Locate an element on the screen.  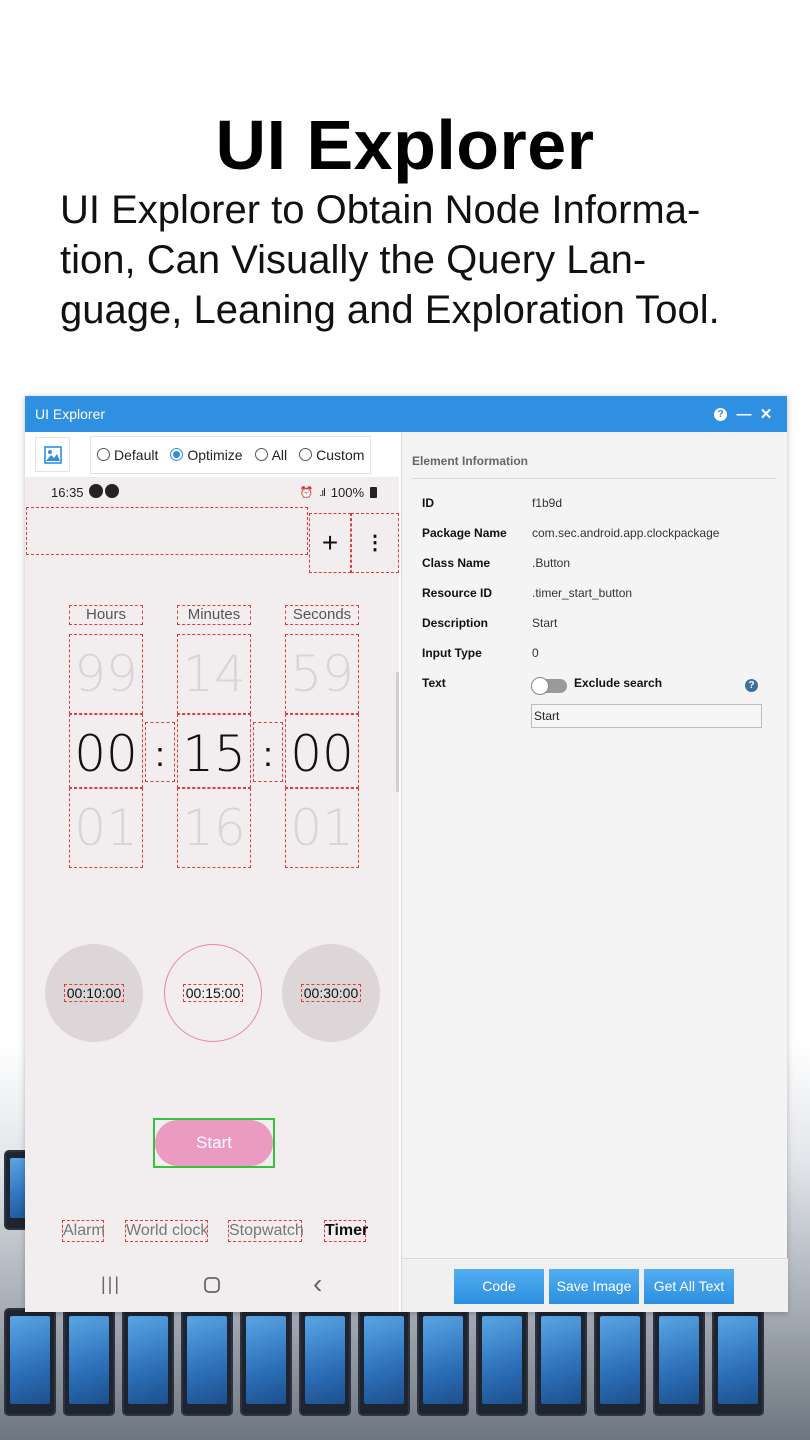
text-value-field: Start is located at coordinates (646, 716).